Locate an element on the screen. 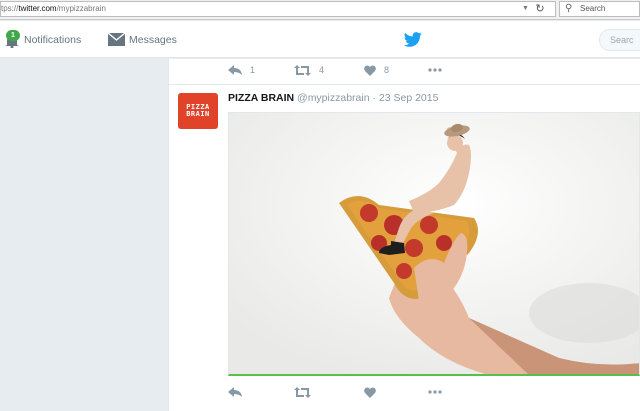 Image resolution: width=640 pixels, height=411 pixels. avatar-text-line2: BRAIN is located at coordinates (198, 114).